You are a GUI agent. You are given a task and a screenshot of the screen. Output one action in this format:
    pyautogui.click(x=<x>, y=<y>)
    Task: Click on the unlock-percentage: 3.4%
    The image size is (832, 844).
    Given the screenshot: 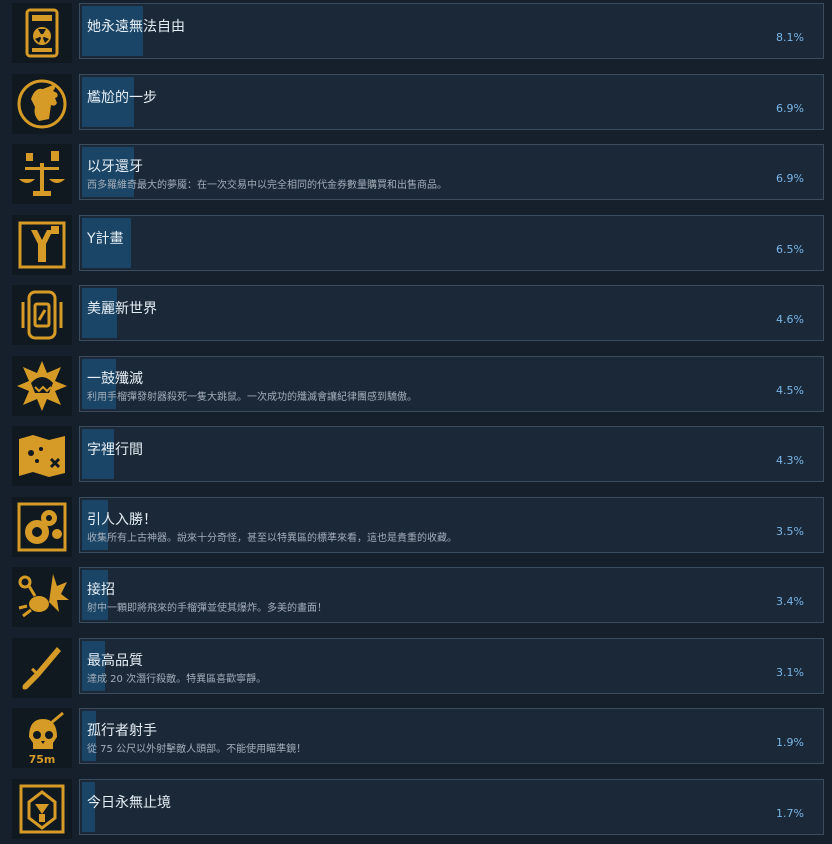 What is the action you would take?
    pyautogui.click(x=790, y=601)
    